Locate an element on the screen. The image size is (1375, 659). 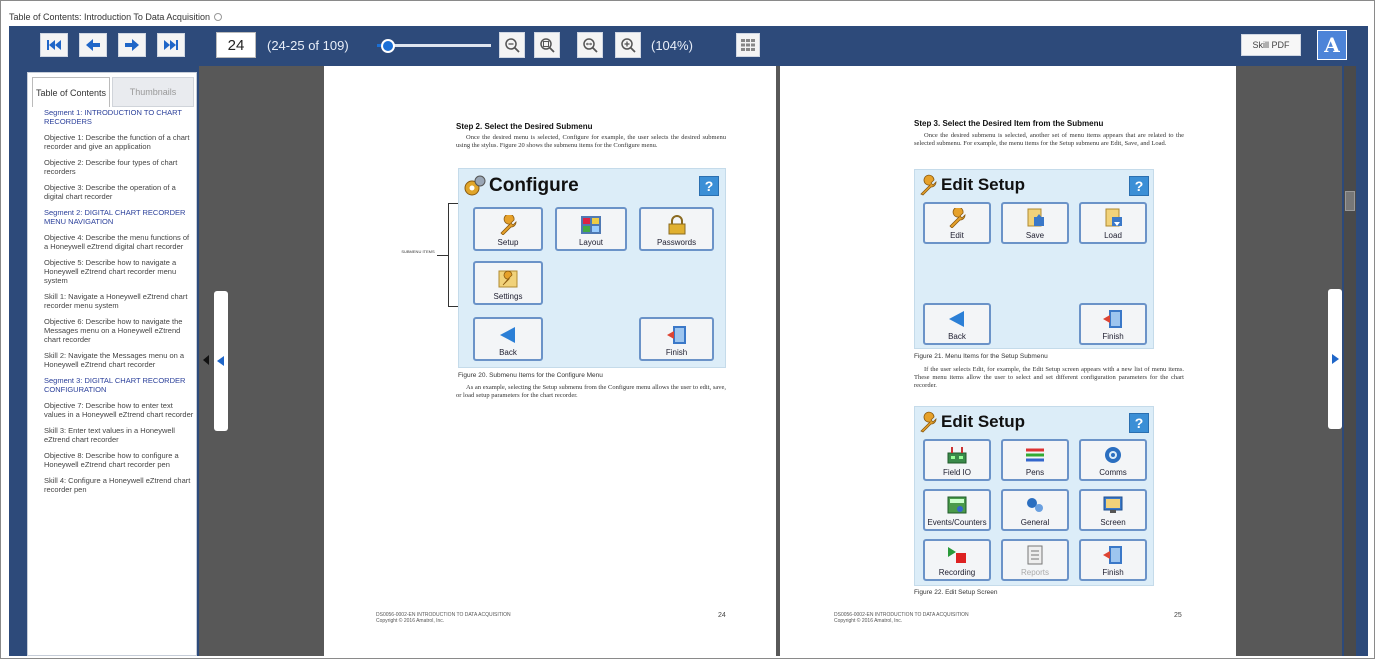
zoom-in-button is located at coordinates (628, 45).